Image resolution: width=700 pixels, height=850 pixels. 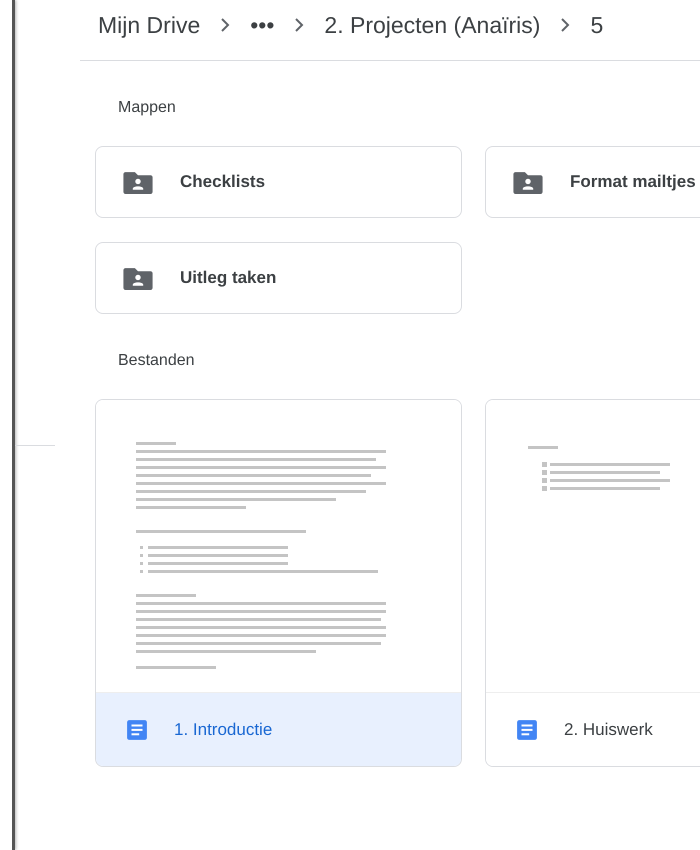 I want to click on breadcrumb-item: Mijn Drive, so click(x=149, y=25).